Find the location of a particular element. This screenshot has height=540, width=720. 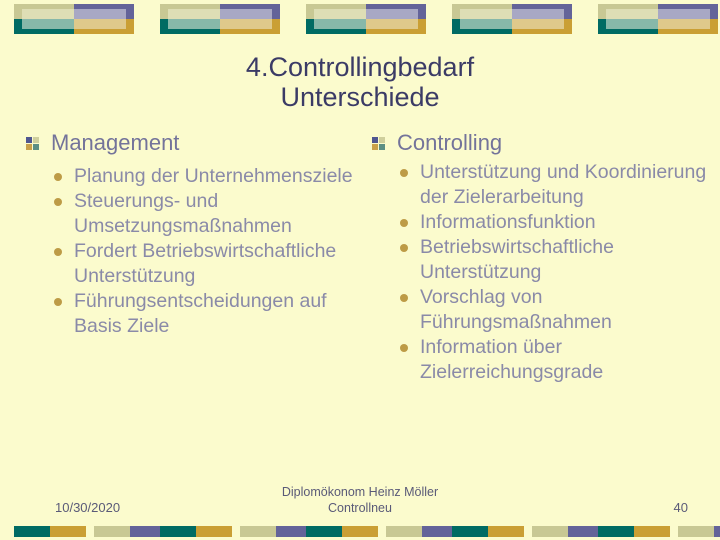

footer-center: Diplomökonom Heinz Möller Controllneu is located at coordinates (360, 500).